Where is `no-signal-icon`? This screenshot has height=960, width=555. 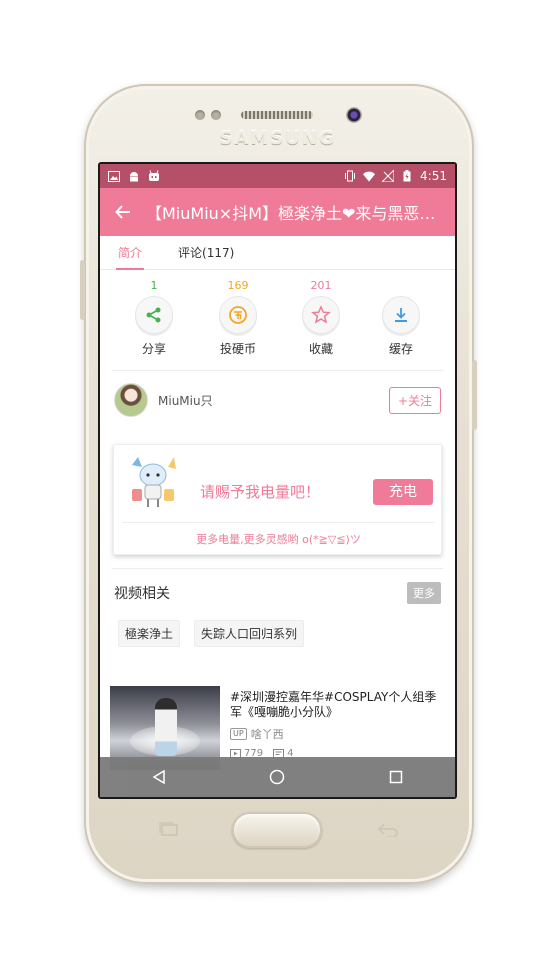
no-signal-icon is located at coordinates (388, 176).